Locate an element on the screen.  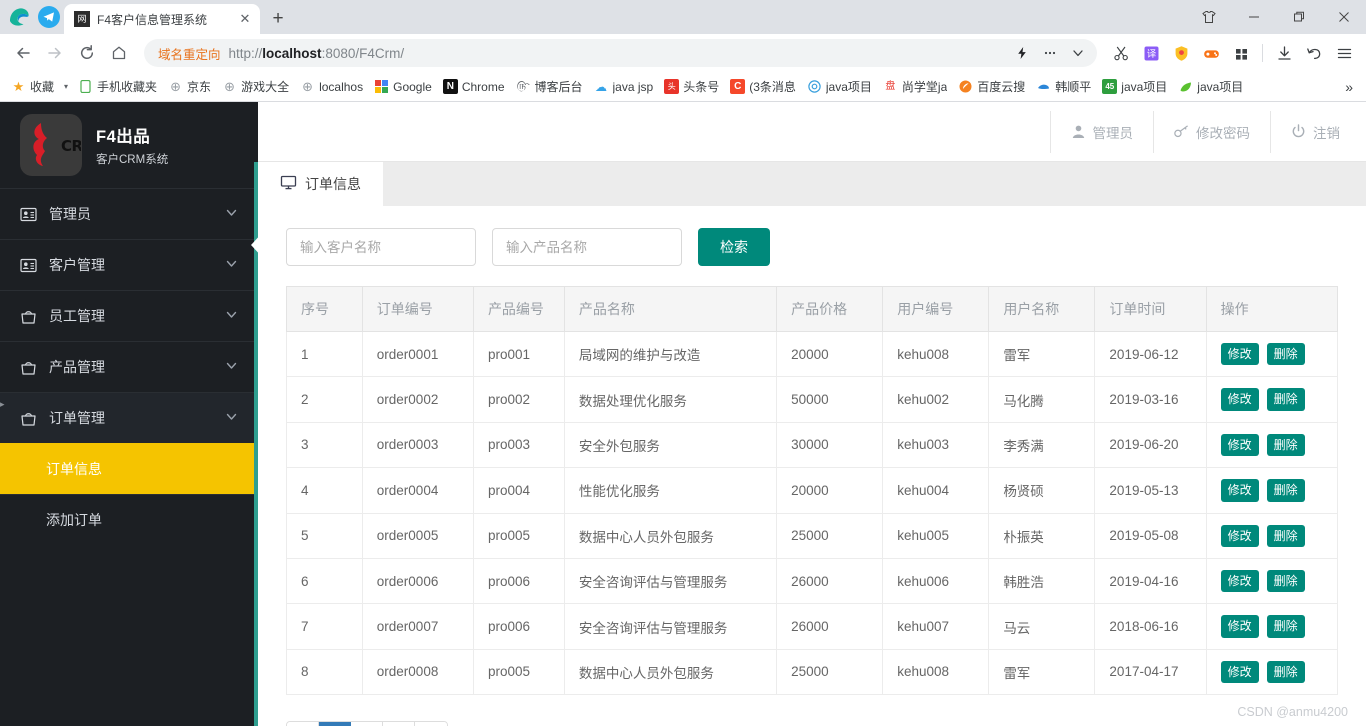
bookmark-label: 博客后台 is located at coordinates (558, 87).